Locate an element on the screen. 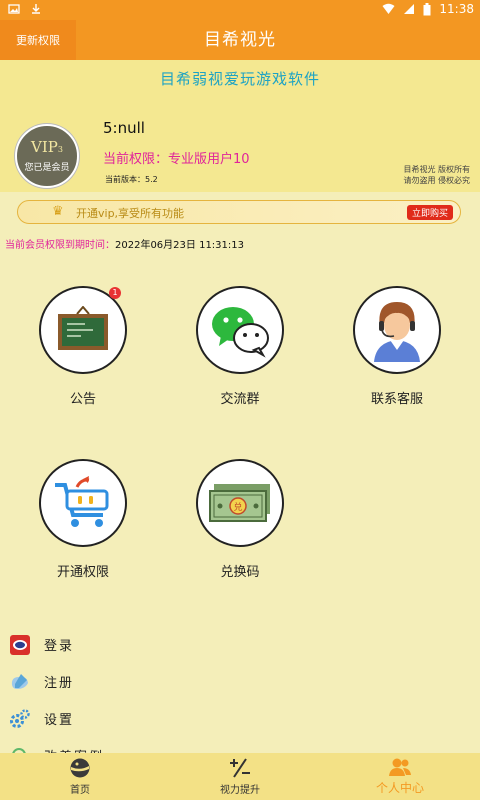  app-slogan: 目希弱视爱玩游戏软件 is located at coordinates (239, 79).